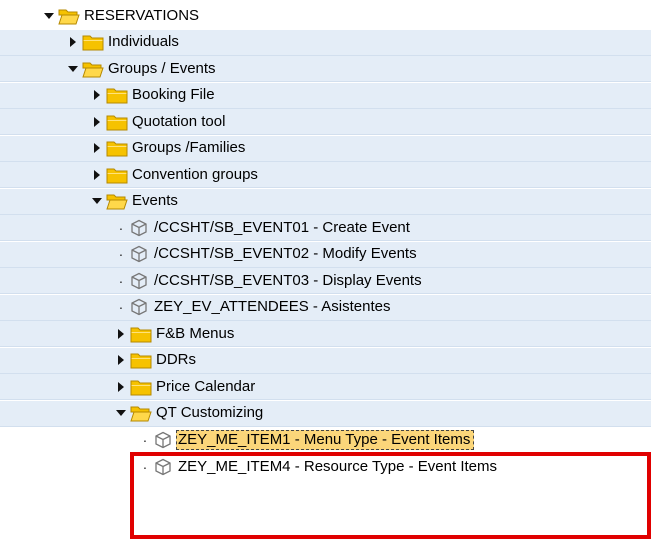 This screenshot has width=651, height=545. Describe the element at coordinates (325, 387) in the screenshot. I see `tree-folder-node: Price Calendar` at that location.